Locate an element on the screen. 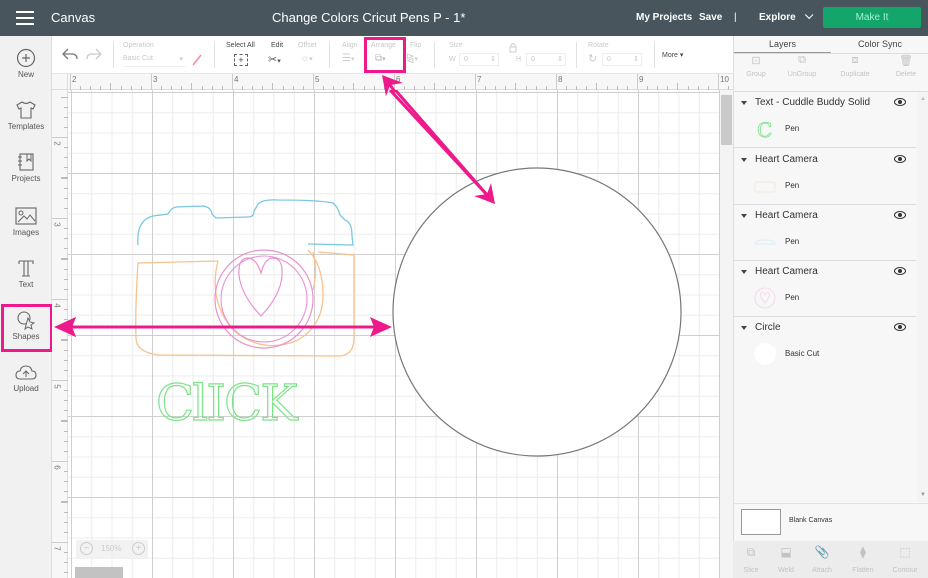 The image size is (928, 578). duplicate-icon: ⧈ is located at coordinates (855, 60).